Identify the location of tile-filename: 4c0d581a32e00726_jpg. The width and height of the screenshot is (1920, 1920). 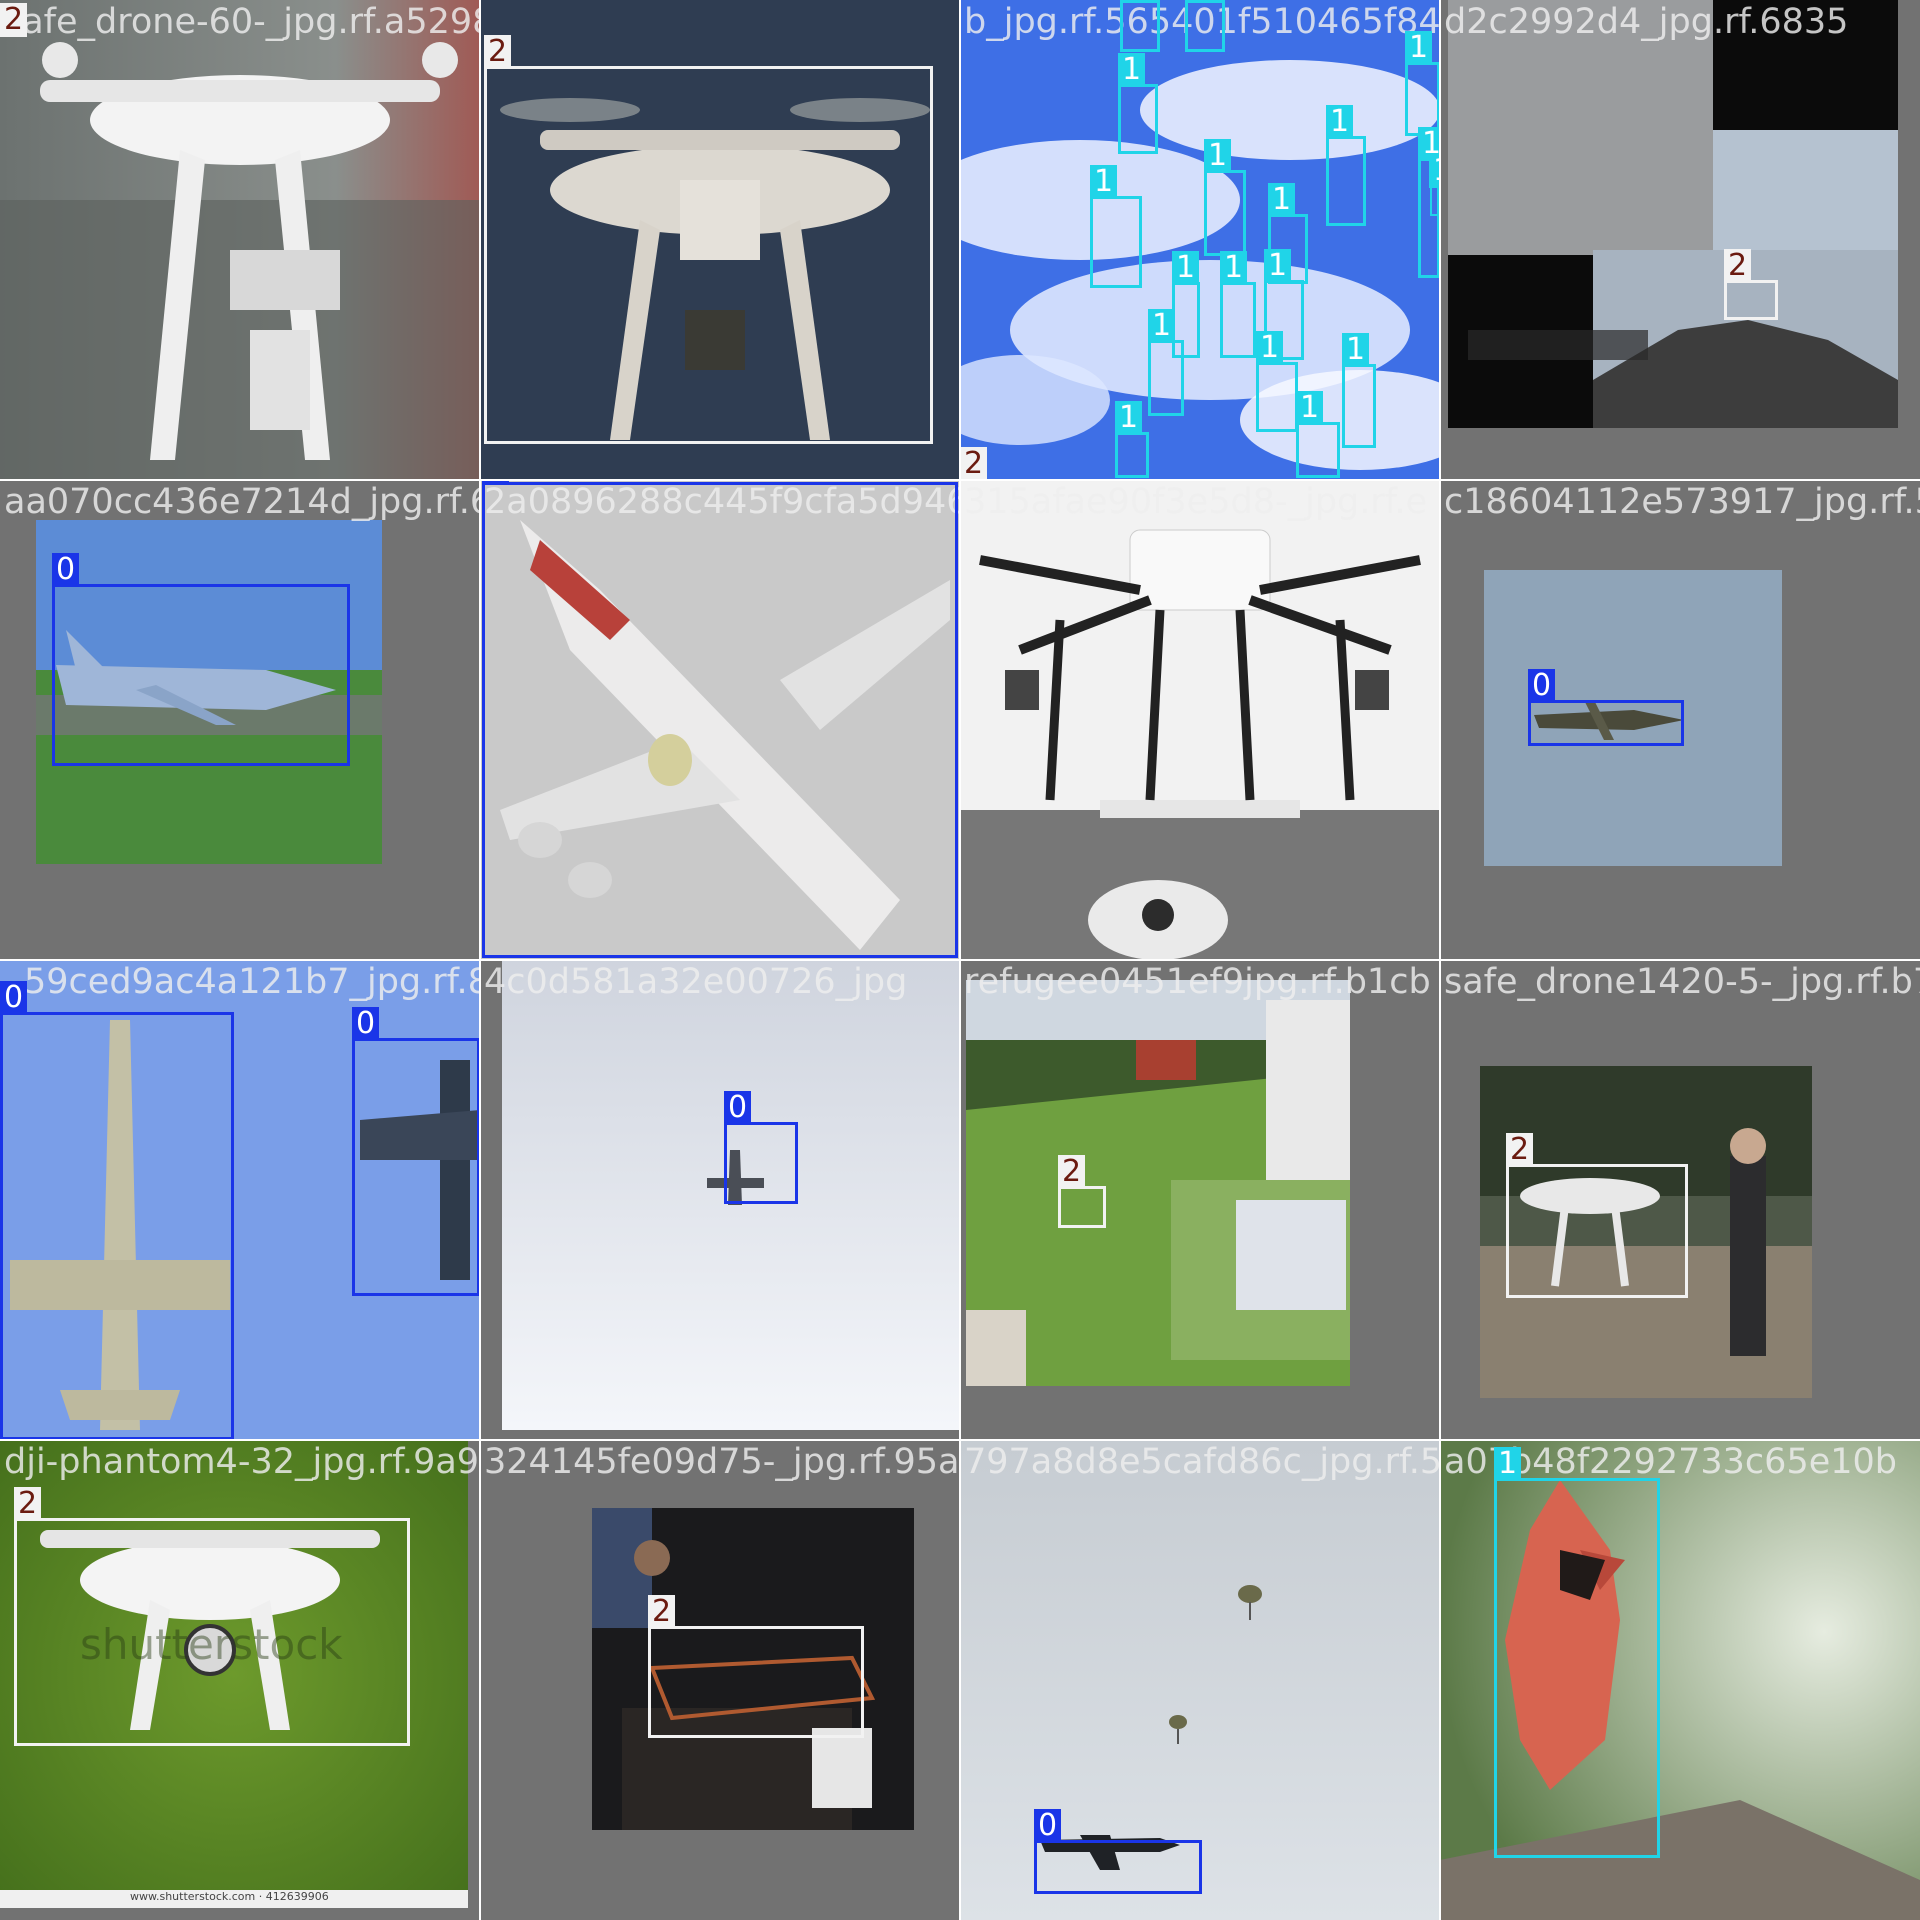
(696, 982).